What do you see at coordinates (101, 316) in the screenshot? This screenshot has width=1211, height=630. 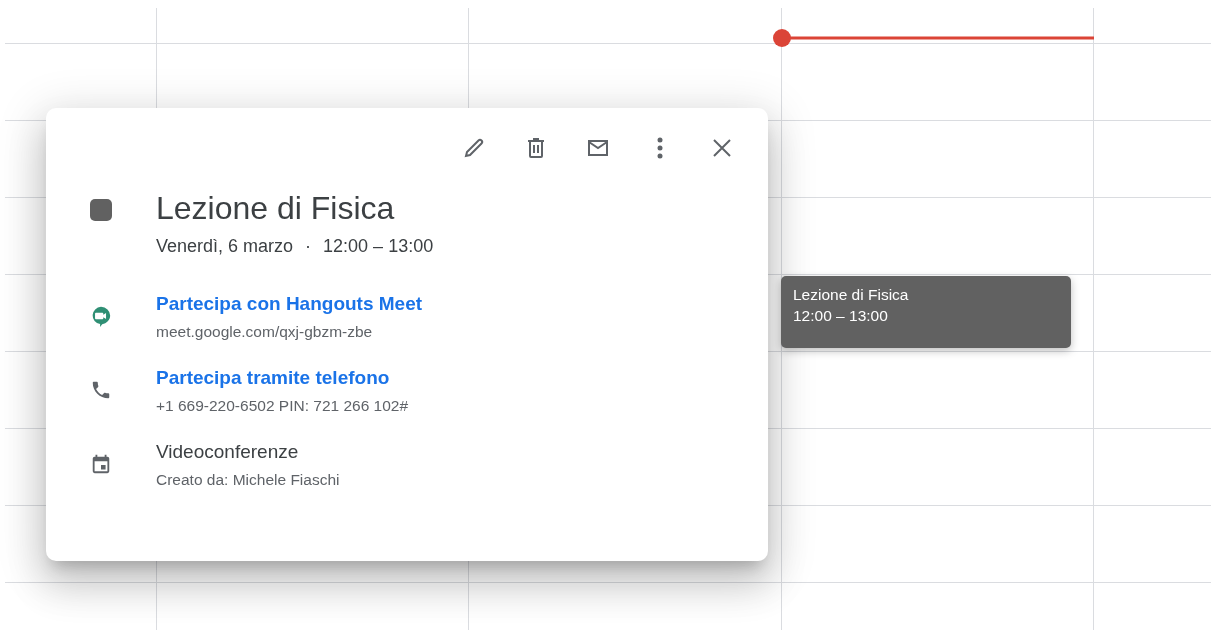 I see `video-chat-icon` at bounding box center [101, 316].